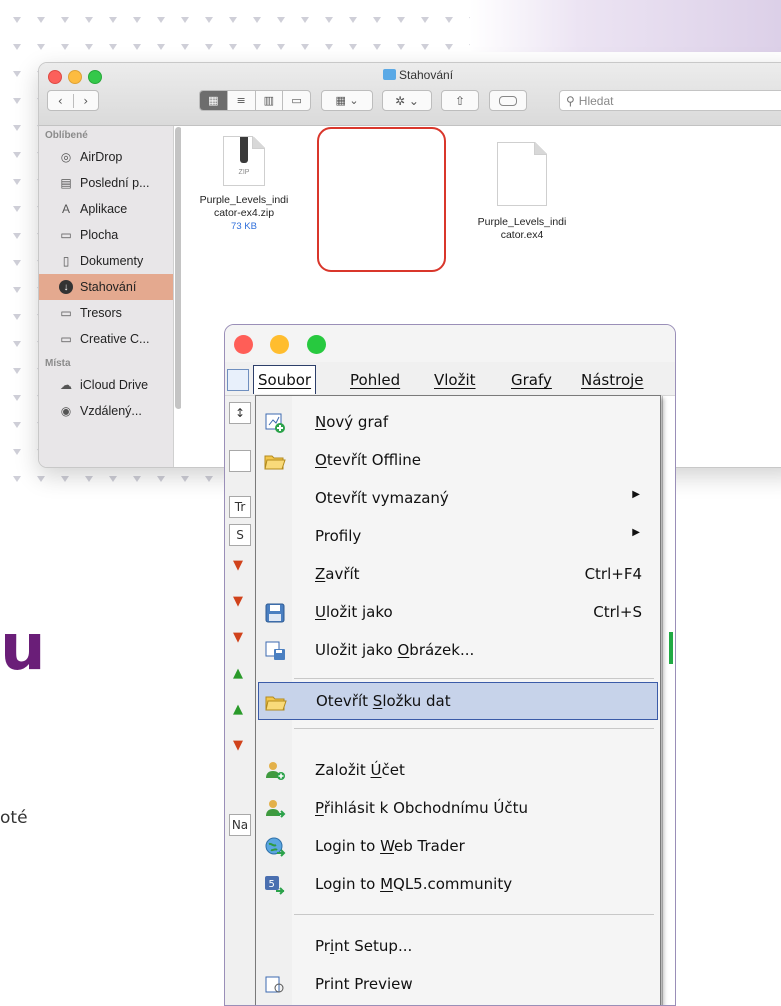  I want to click on menu-item-label: Otevřít Offline, so click(368, 460).